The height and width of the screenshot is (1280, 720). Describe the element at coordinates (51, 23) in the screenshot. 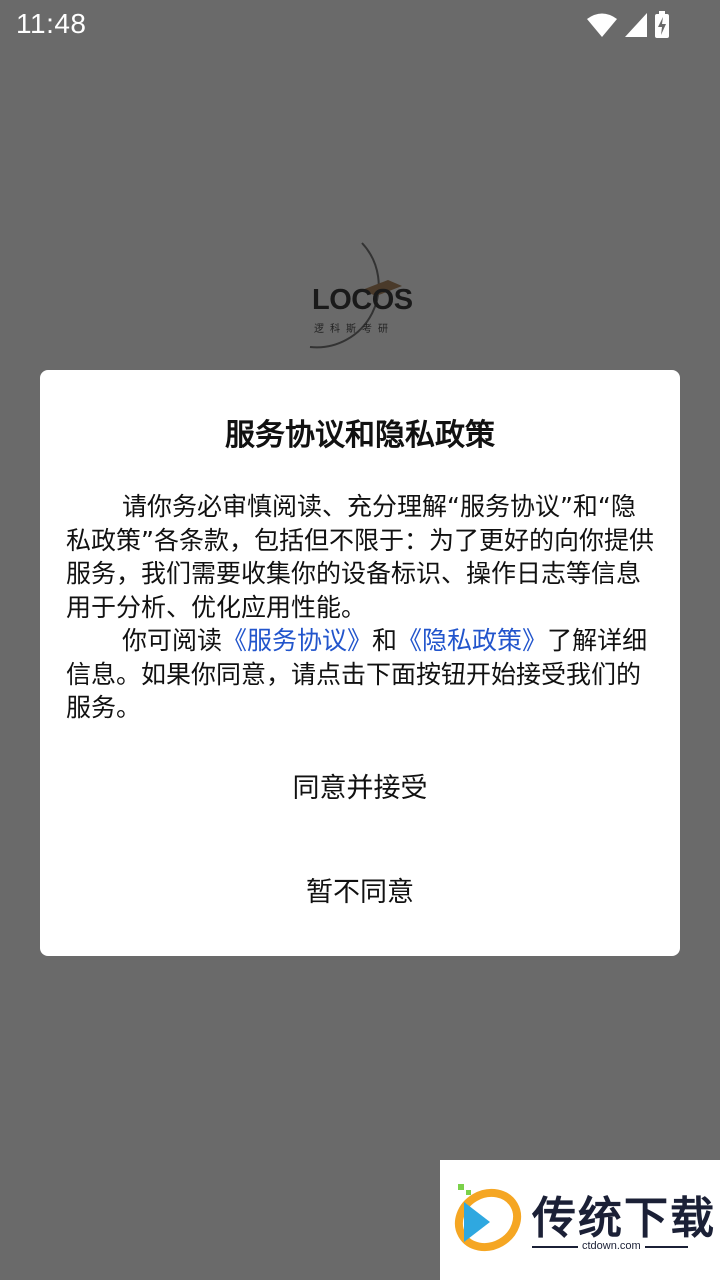

I see `status-time: 11:48` at that location.